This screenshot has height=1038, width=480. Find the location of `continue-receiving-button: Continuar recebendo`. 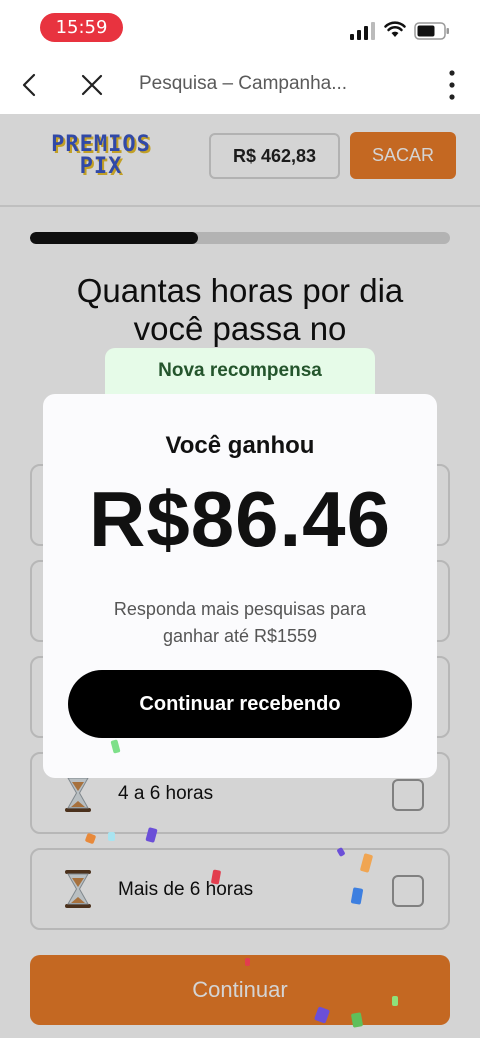

continue-receiving-button: Continuar recebendo is located at coordinates (240, 704).